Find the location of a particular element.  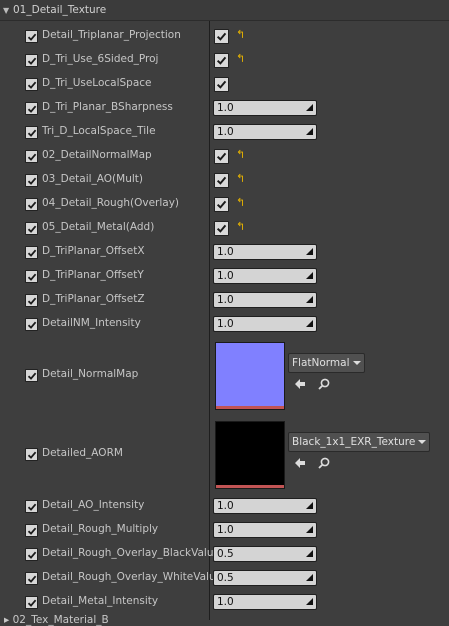

property-row: Detail_Rough_Overlay_WhiteValue 0.5 is located at coordinates (224, 578).